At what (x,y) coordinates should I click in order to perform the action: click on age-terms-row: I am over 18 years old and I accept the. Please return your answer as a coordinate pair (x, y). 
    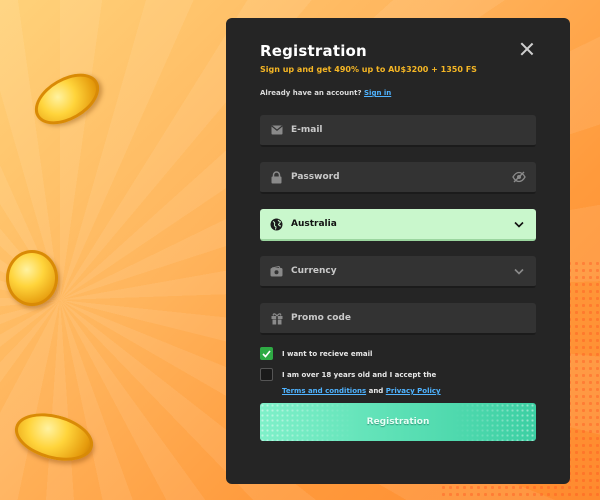
    Looking at the image, I should click on (398, 375).